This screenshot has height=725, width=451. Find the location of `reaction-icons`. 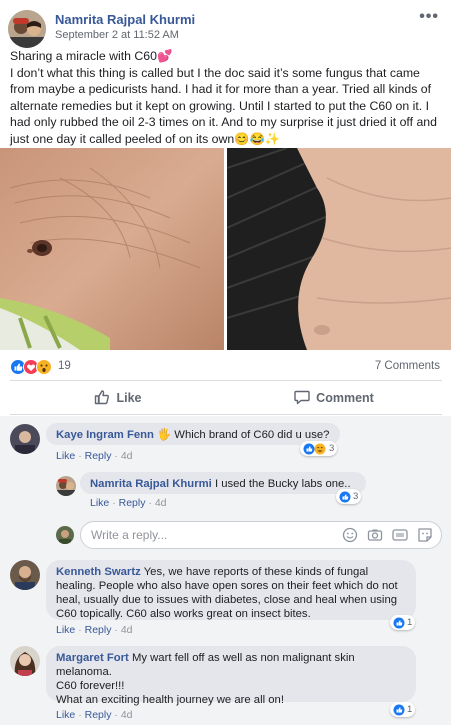

reaction-icons is located at coordinates (33, 367).